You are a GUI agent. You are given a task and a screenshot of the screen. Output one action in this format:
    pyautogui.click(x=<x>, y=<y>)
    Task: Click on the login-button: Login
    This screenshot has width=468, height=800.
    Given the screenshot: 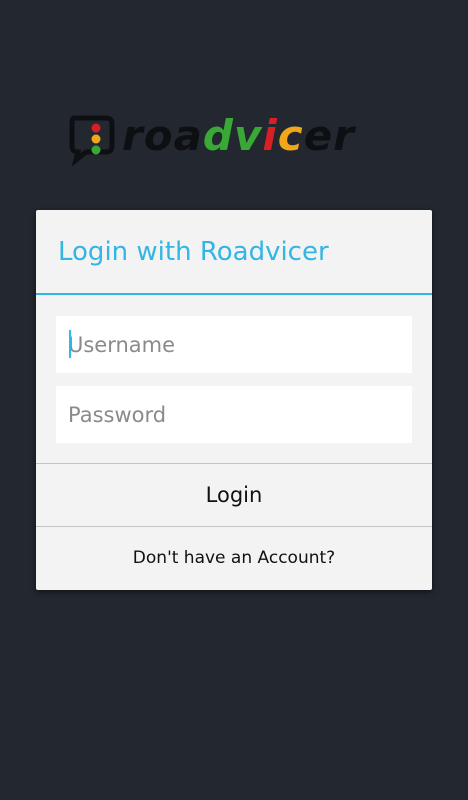 What is the action you would take?
    pyautogui.click(x=234, y=495)
    